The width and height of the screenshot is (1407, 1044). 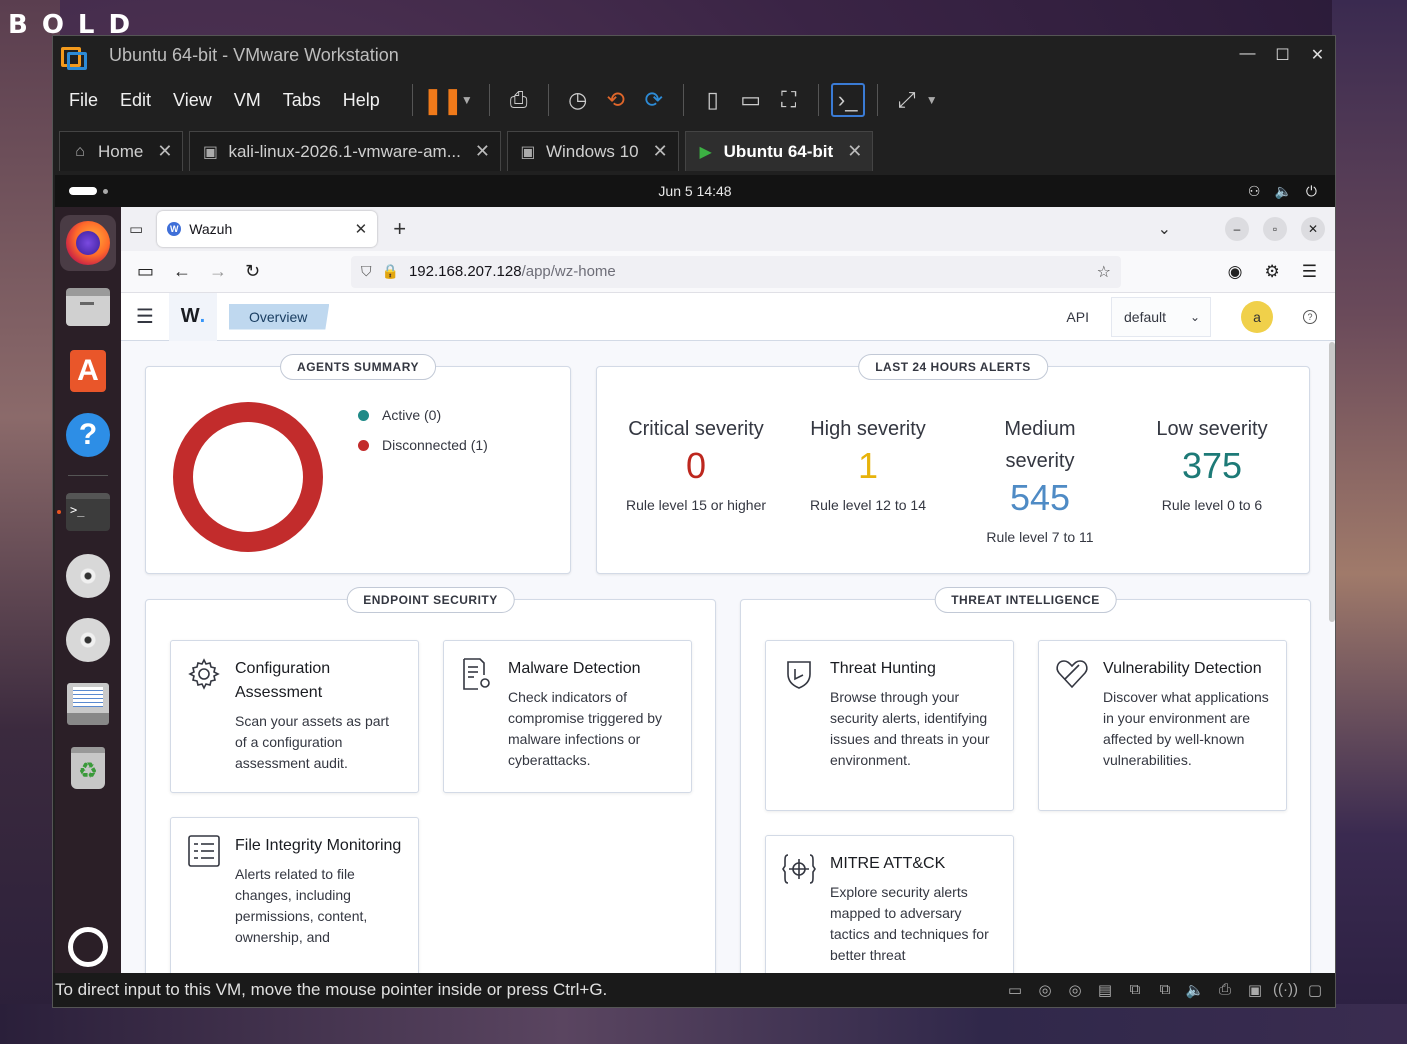 I want to click on menu-view: View, so click(x=192, y=100).